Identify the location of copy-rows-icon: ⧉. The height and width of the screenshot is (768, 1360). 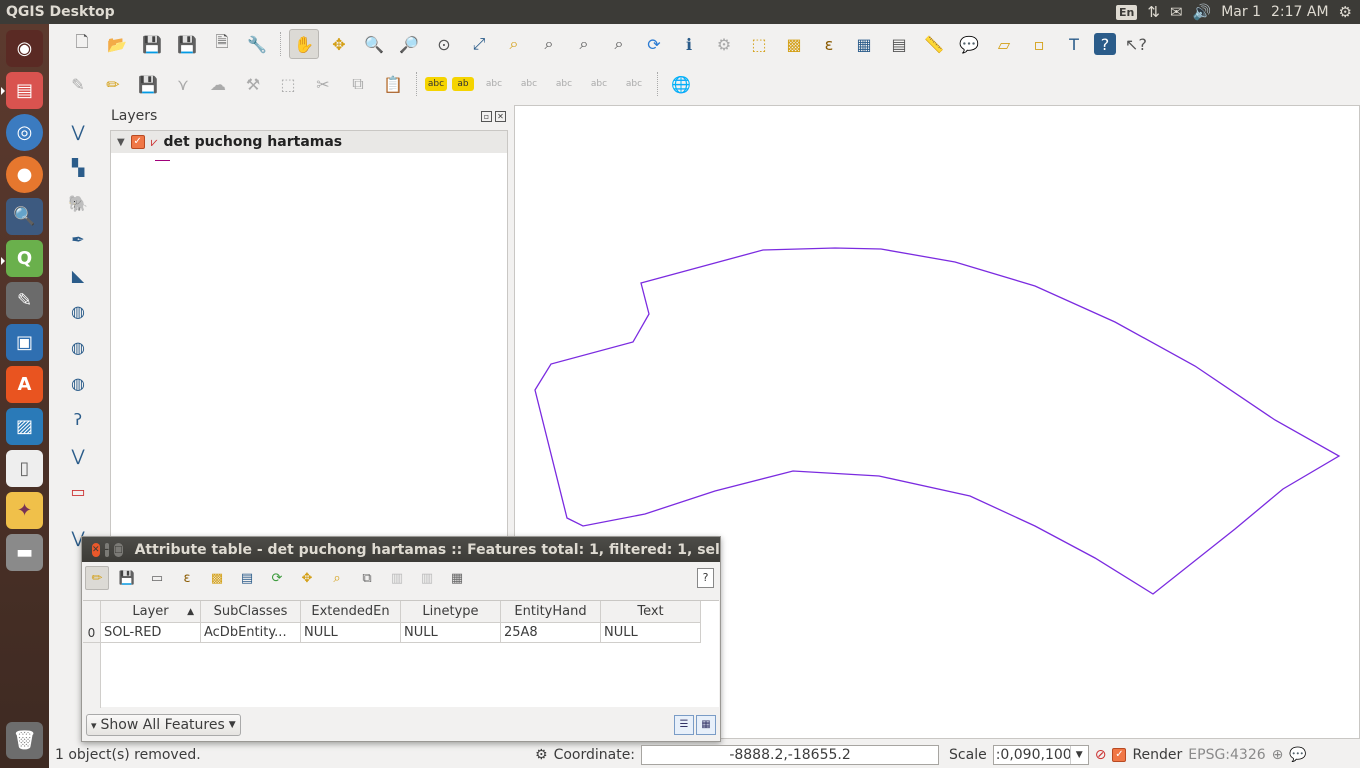
(367, 578).